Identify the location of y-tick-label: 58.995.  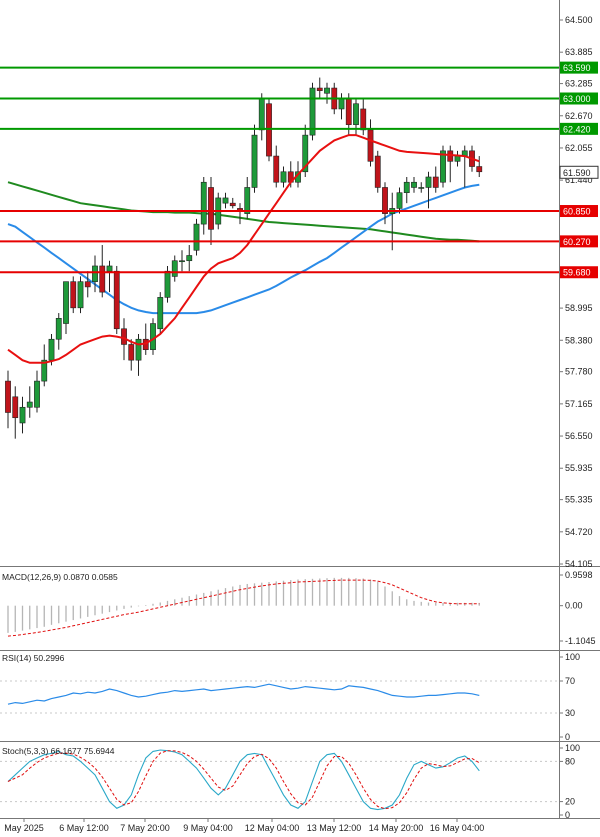
(579, 308).